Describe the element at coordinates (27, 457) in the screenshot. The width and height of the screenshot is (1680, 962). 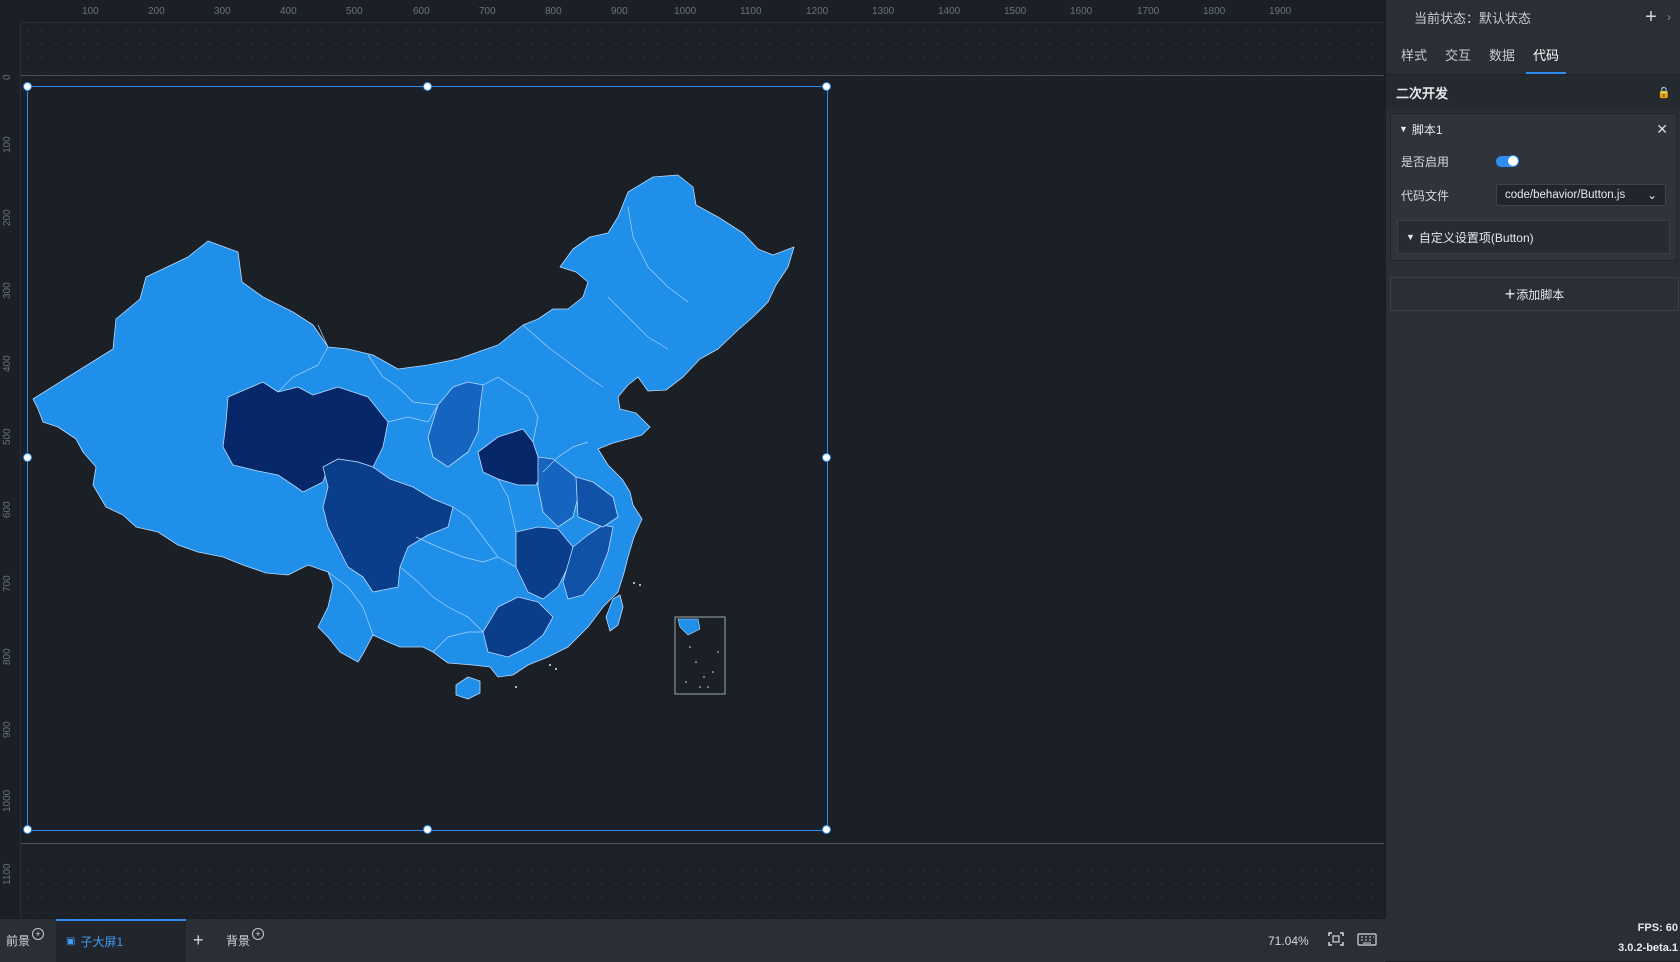
I see `resize-handle-w` at that location.